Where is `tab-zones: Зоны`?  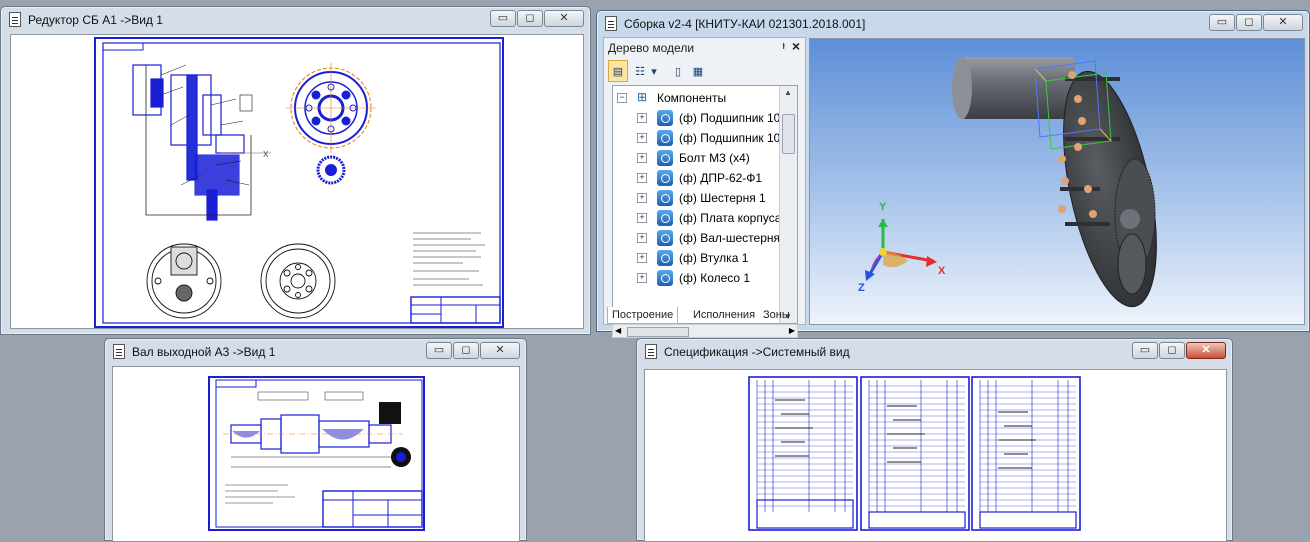 tab-zones: Зоны is located at coordinates (776, 315).